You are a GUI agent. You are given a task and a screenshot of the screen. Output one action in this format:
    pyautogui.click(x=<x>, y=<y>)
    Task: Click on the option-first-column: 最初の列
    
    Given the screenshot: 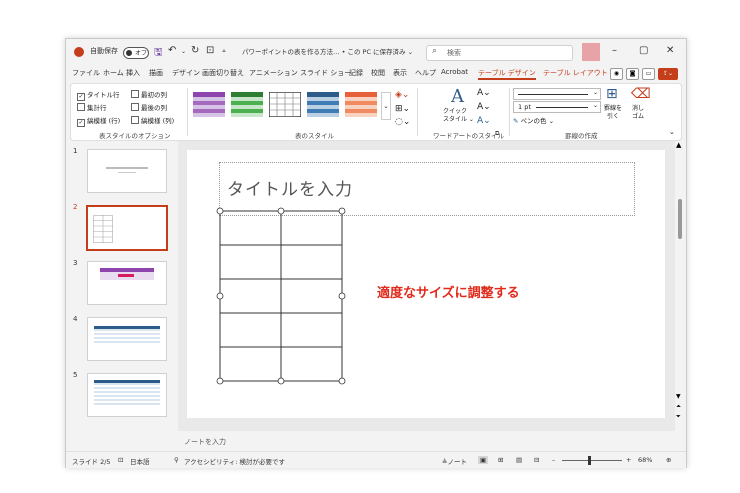 What is the action you would take?
    pyautogui.click(x=149, y=94)
    